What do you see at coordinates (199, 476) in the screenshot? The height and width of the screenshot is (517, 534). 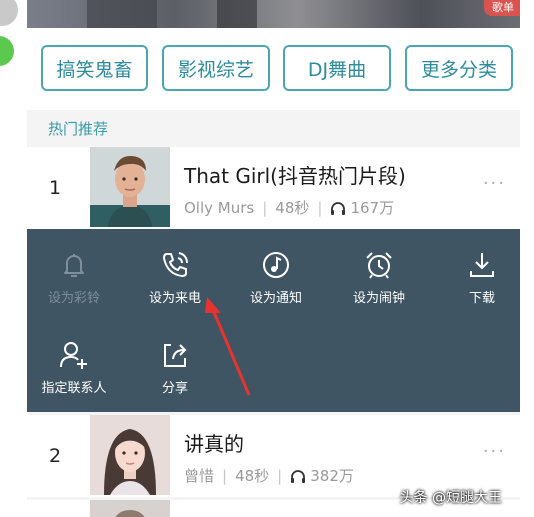 I see `song-artist: 曾惜` at bounding box center [199, 476].